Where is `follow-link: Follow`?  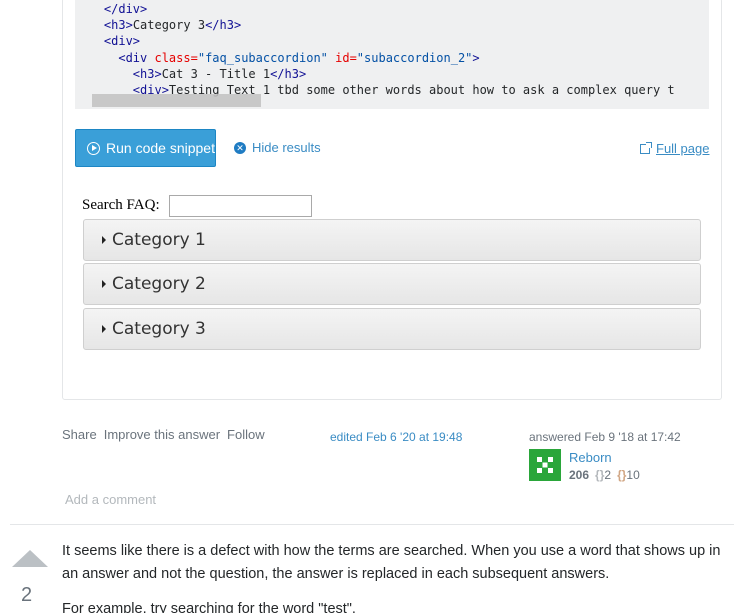
follow-link: Follow is located at coordinates (246, 434).